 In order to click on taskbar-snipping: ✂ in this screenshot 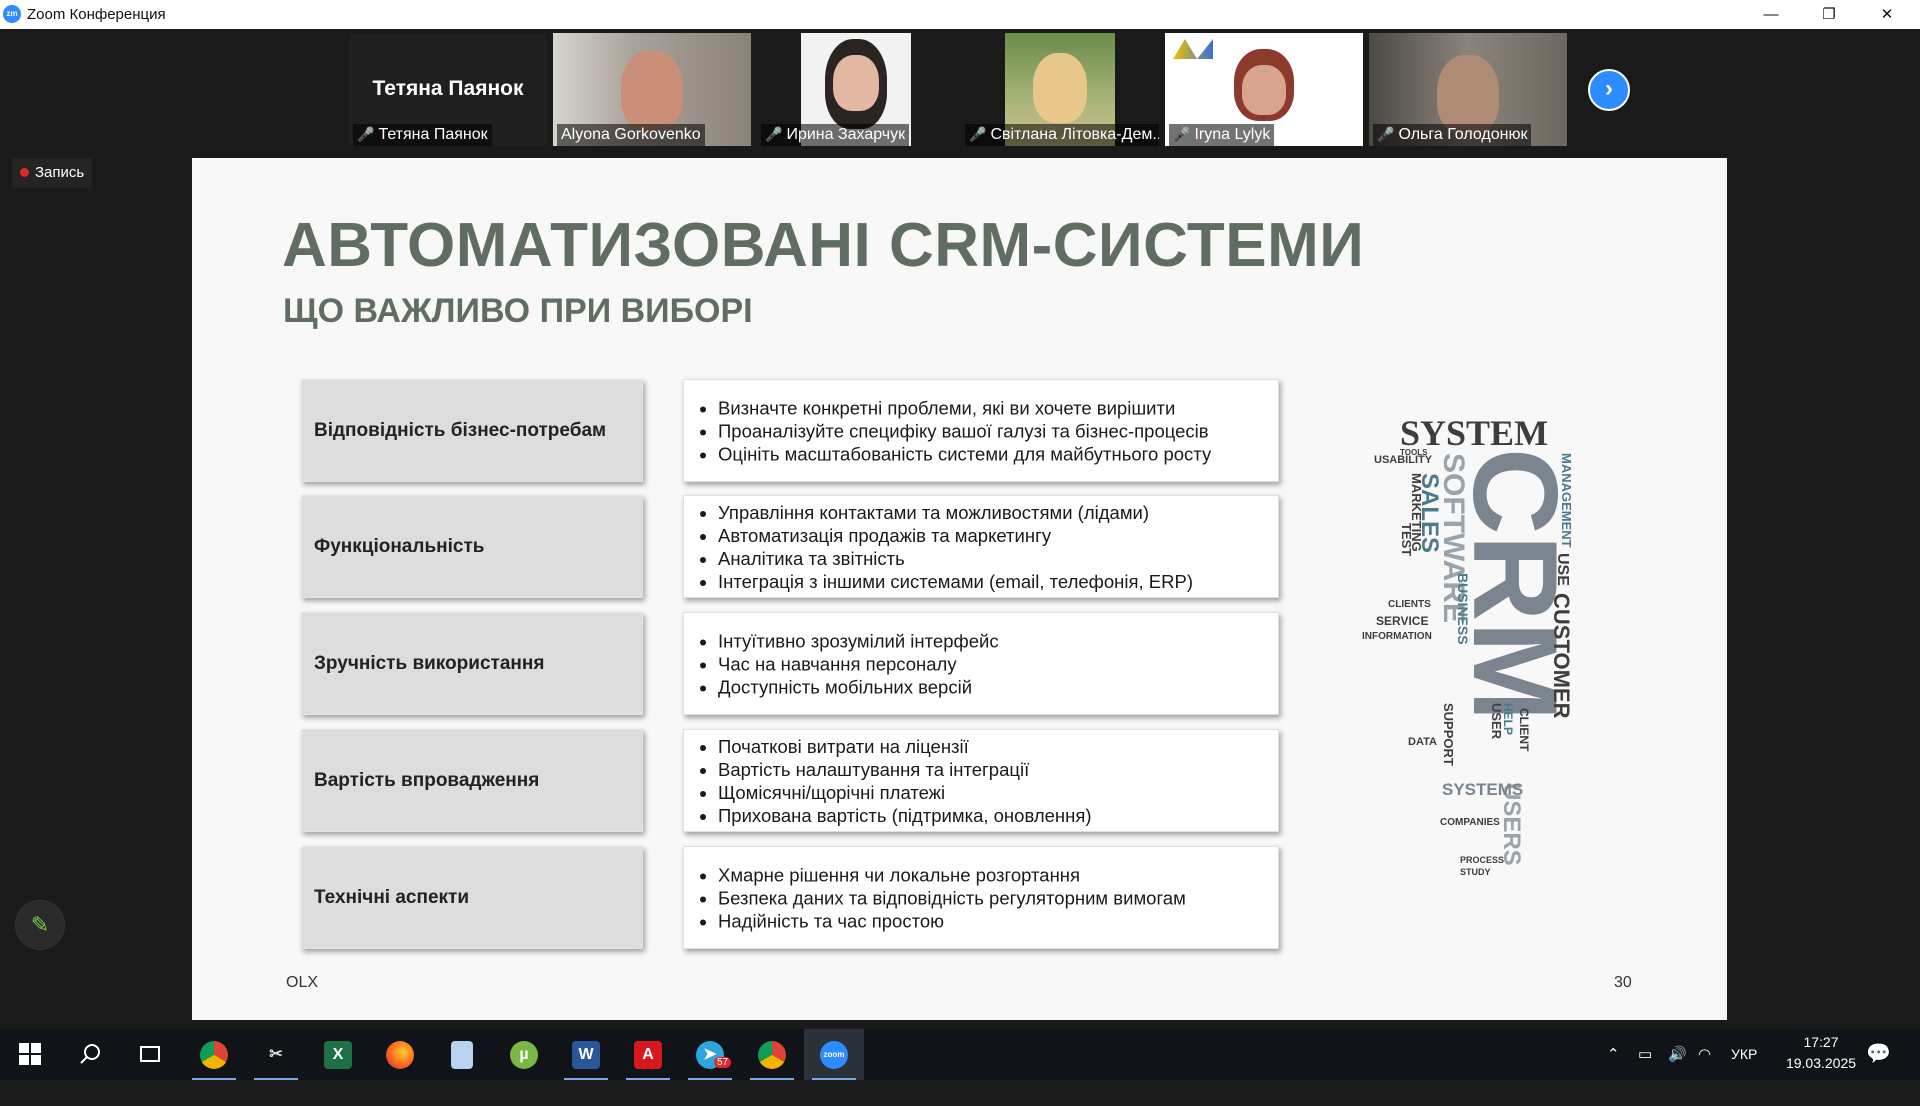, I will do `click(276, 1054)`.